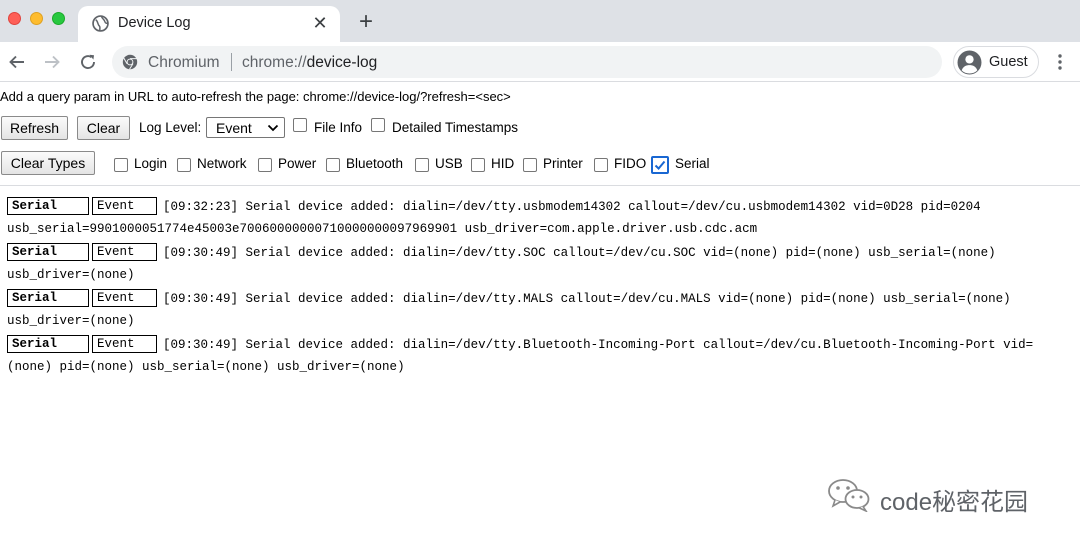  What do you see at coordinates (455, 127) in the screenshot?
I see `detailed-timestamps-label: Detailed Timestamps` at bounding box center [455, 127].